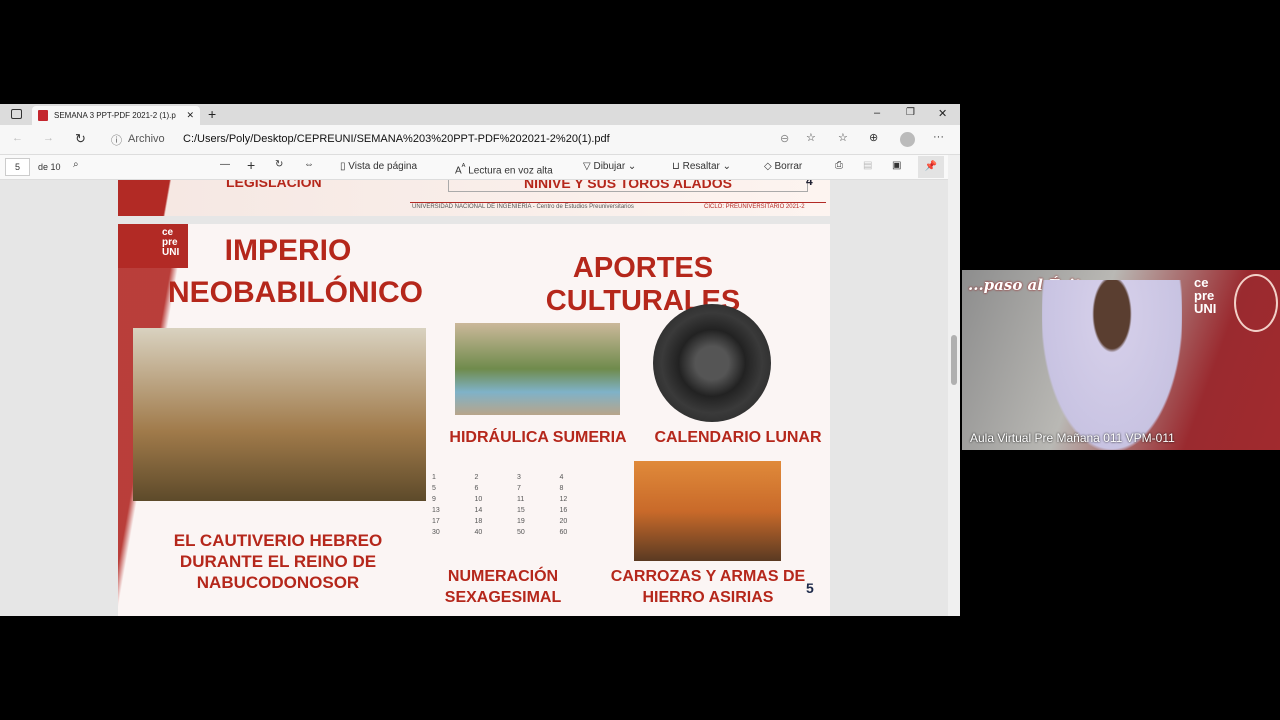 This screenshot has width=1280, height=720. I want to click on scrollbar-thumb, so click(954, 360).